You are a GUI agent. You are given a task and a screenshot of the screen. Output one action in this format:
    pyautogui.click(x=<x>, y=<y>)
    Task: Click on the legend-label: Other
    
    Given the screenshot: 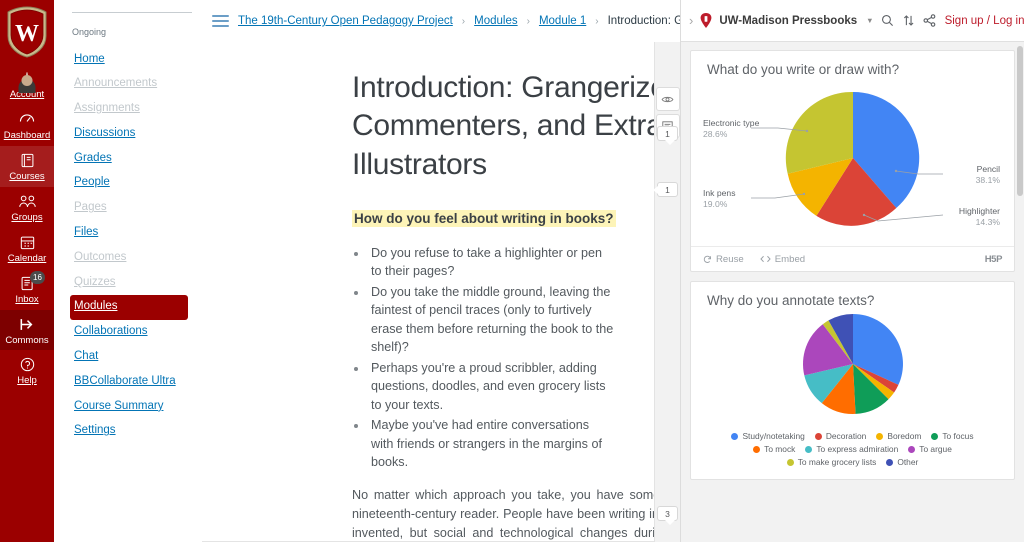 What is the action you would take?
    pyautogui.click(x=908, y=462)
    